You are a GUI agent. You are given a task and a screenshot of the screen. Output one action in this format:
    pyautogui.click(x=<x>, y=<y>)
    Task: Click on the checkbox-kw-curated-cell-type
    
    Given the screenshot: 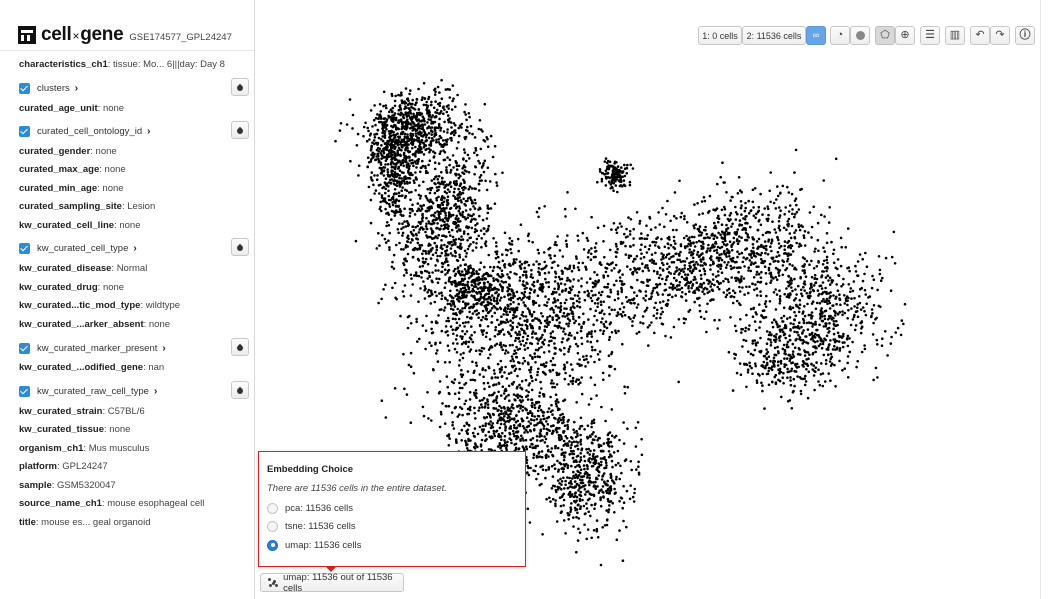 What is the action you would take?
    pyautogui.click(x=24, y=248)
    